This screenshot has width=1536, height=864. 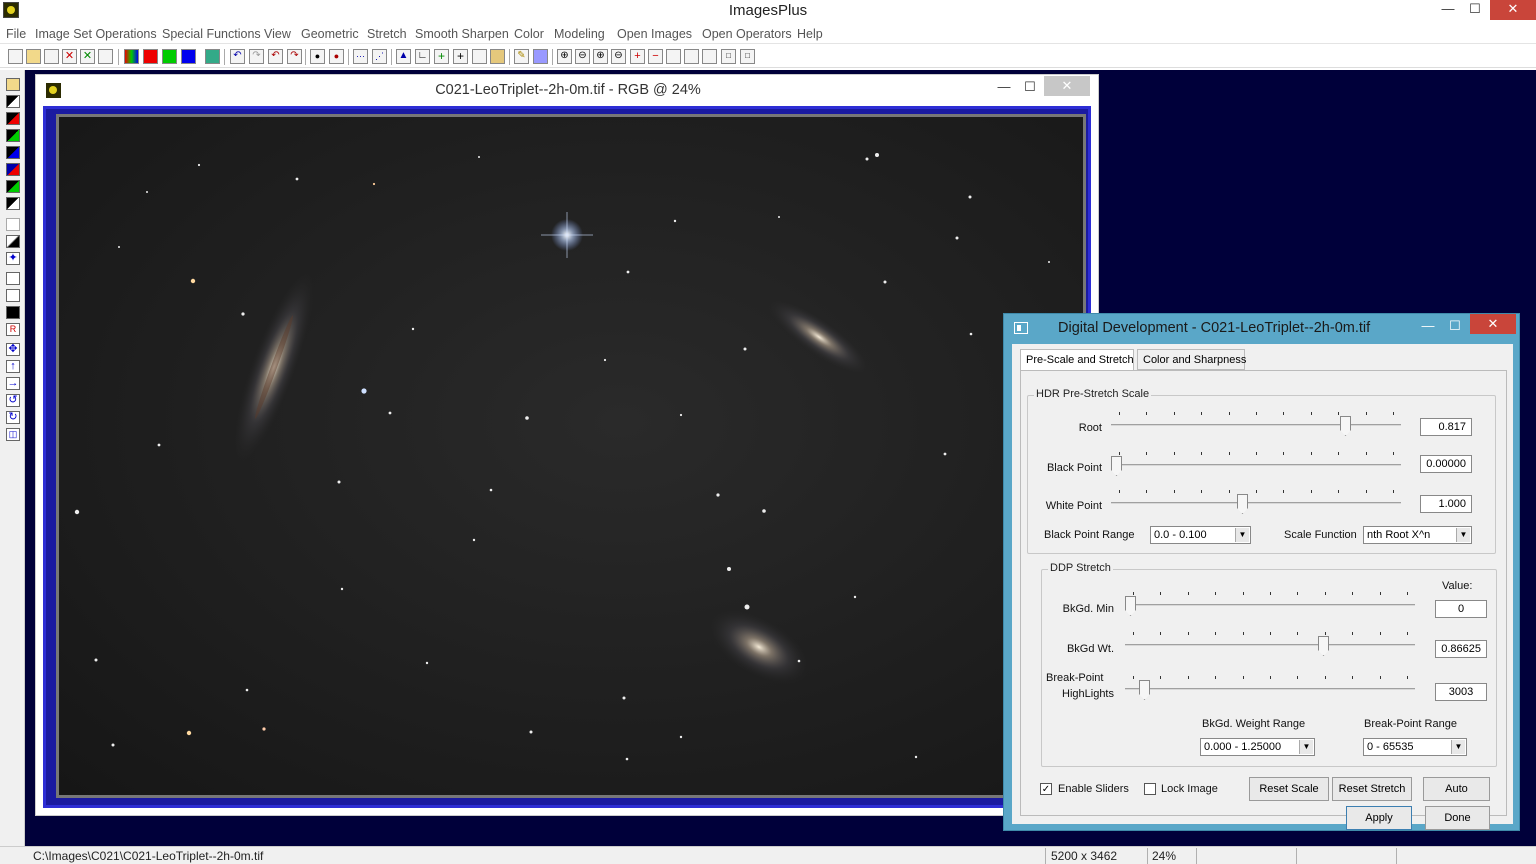 What do you see at coordinates (13, 400) in the screenshot?
I see `tool-rotate-left-icon: ↺` at bounding box center [13, 400].